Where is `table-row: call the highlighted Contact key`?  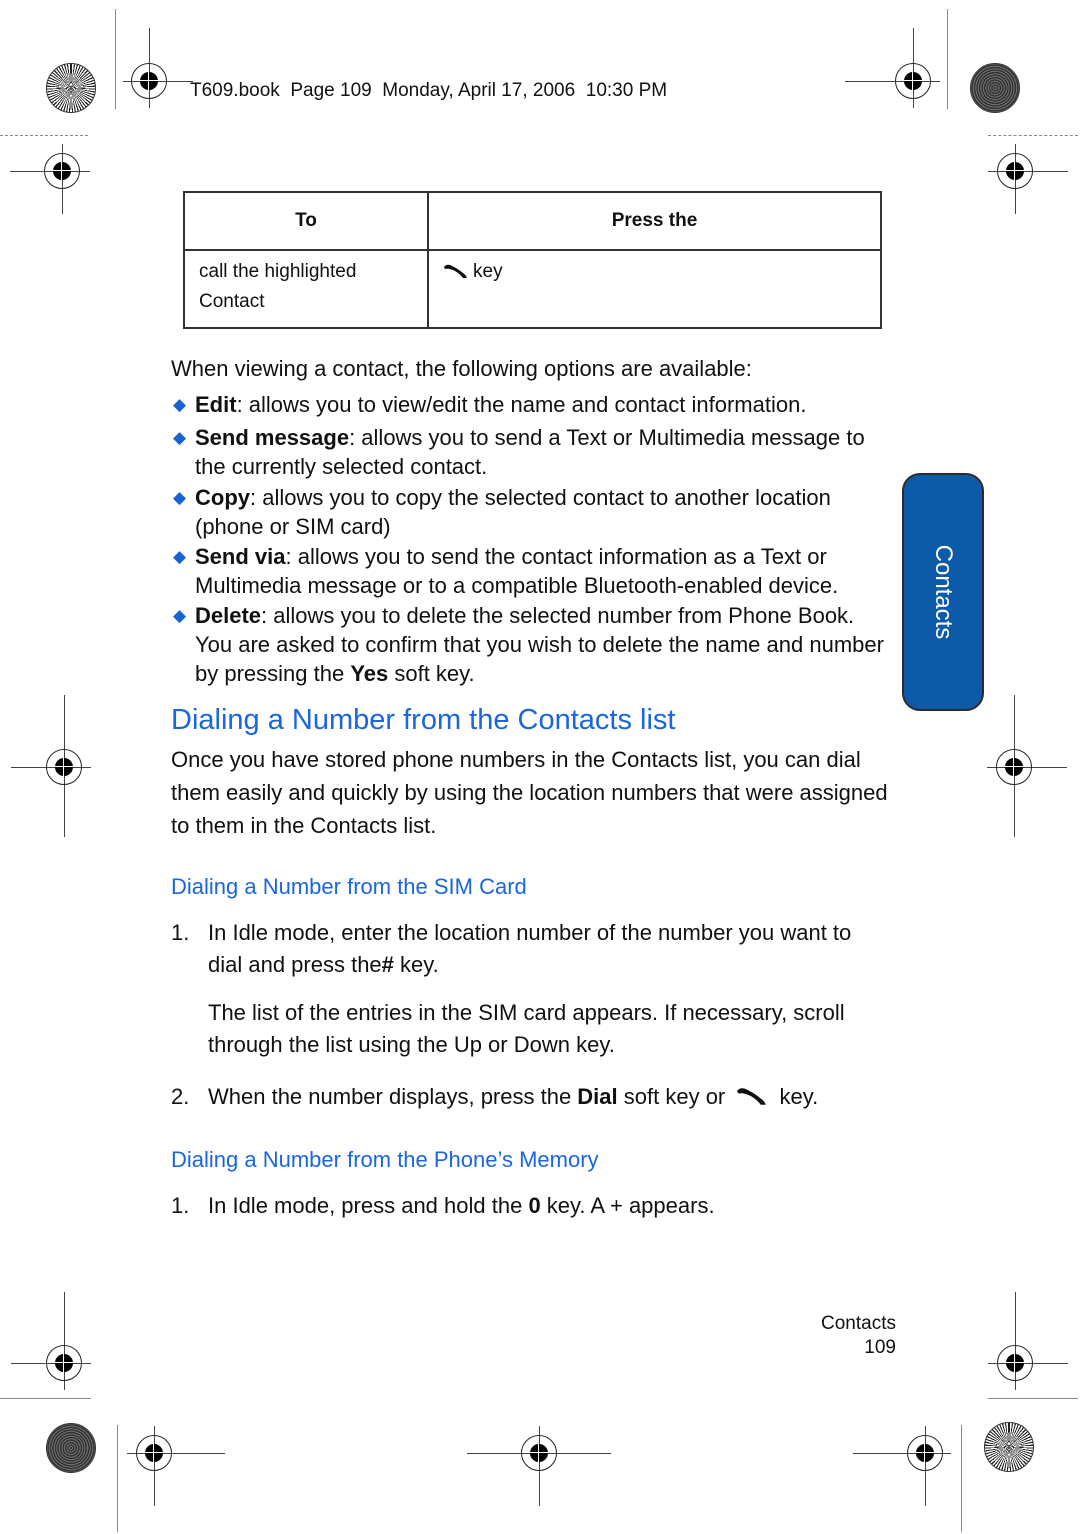 table-row: call the highlighted Contact key is located at coordinates (532, 289).